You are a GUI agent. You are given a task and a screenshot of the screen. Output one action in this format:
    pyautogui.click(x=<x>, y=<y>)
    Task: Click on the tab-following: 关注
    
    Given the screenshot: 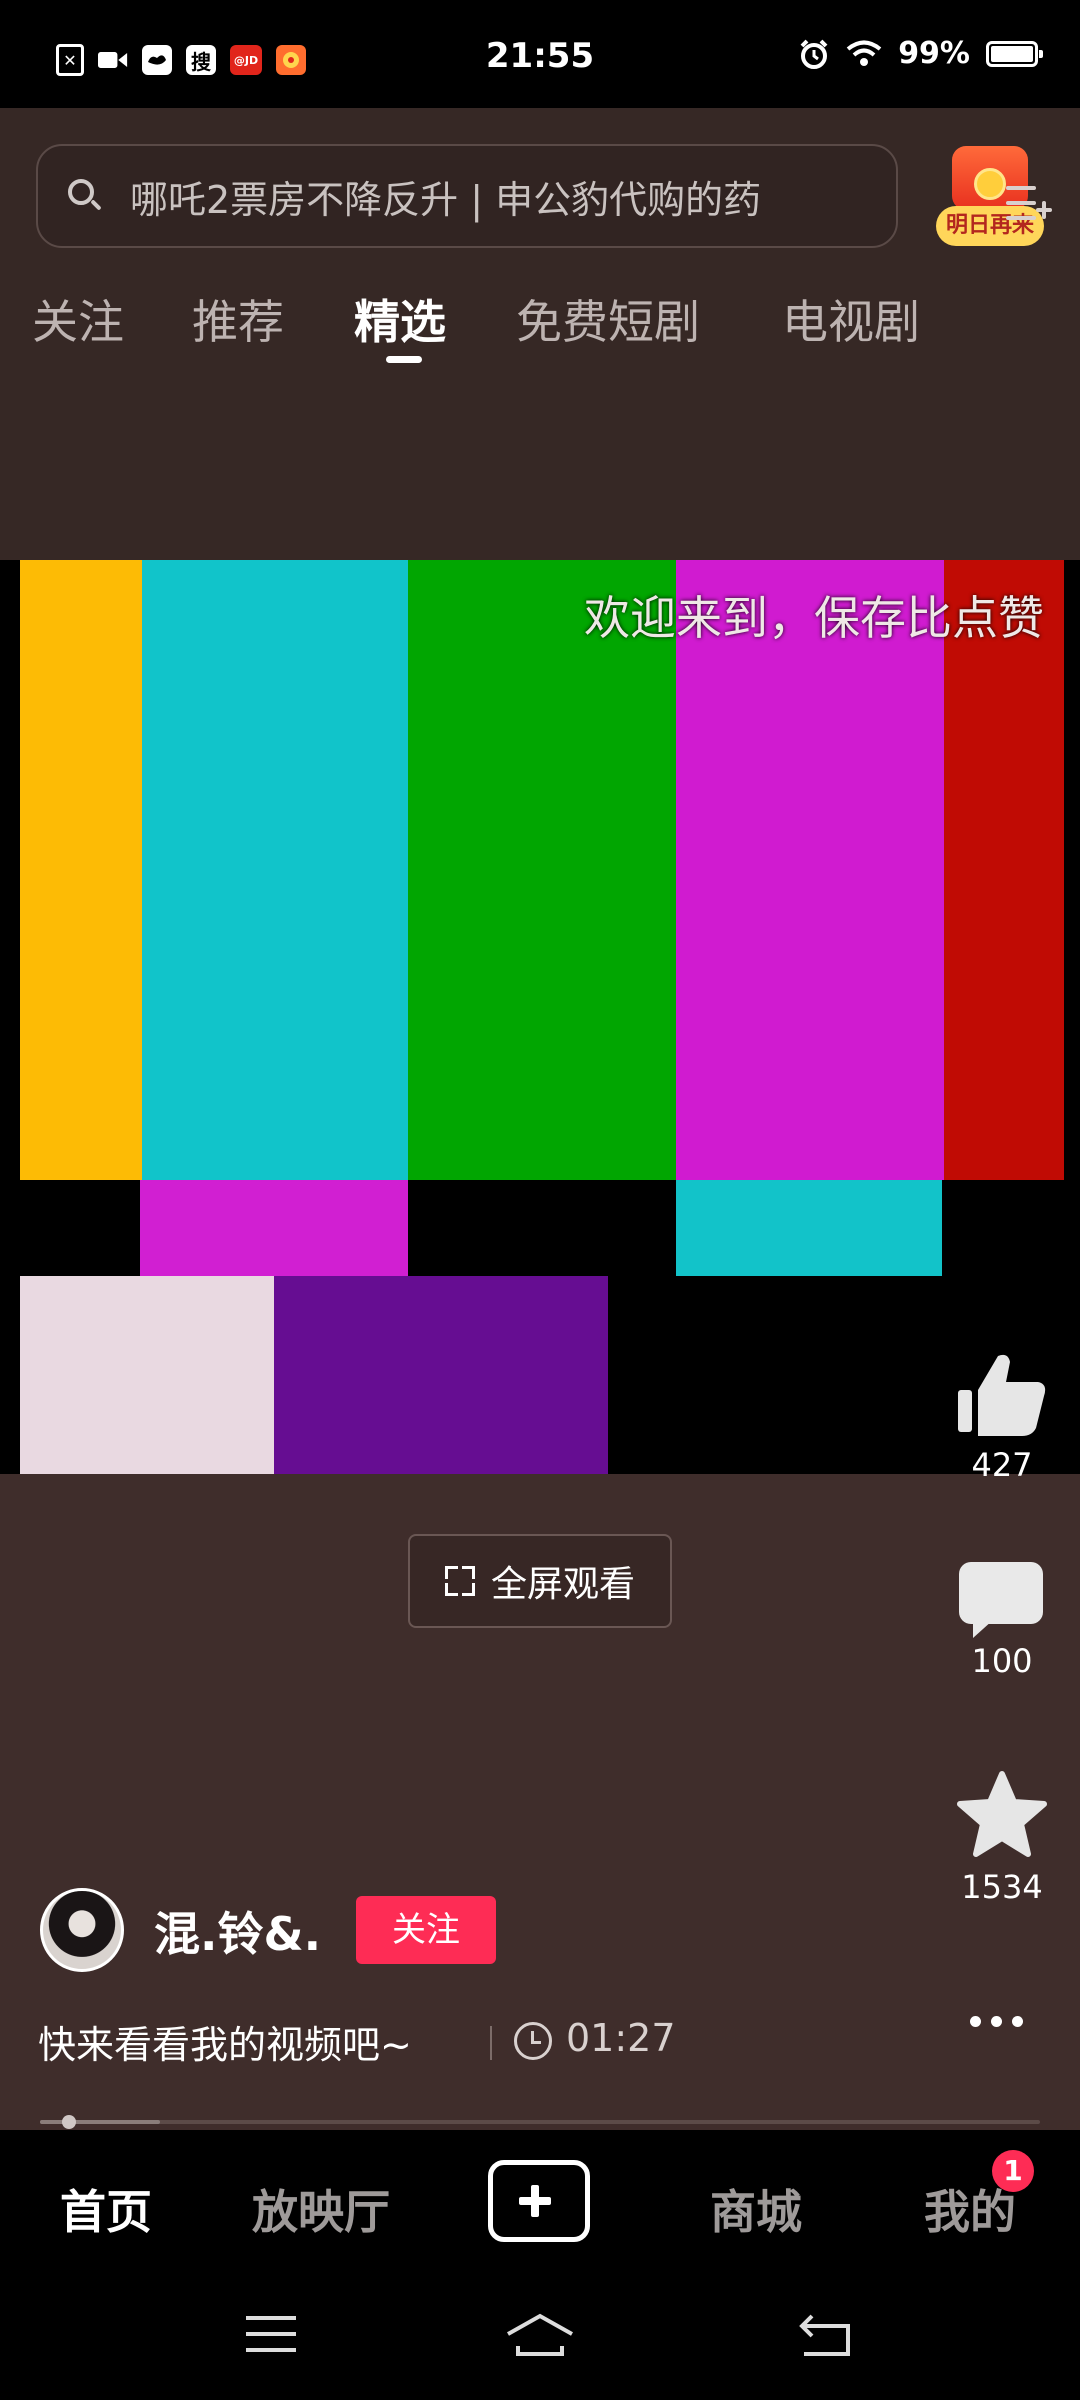 What is the action you would take?
    pyautogui.click(x=78, y=319)
    